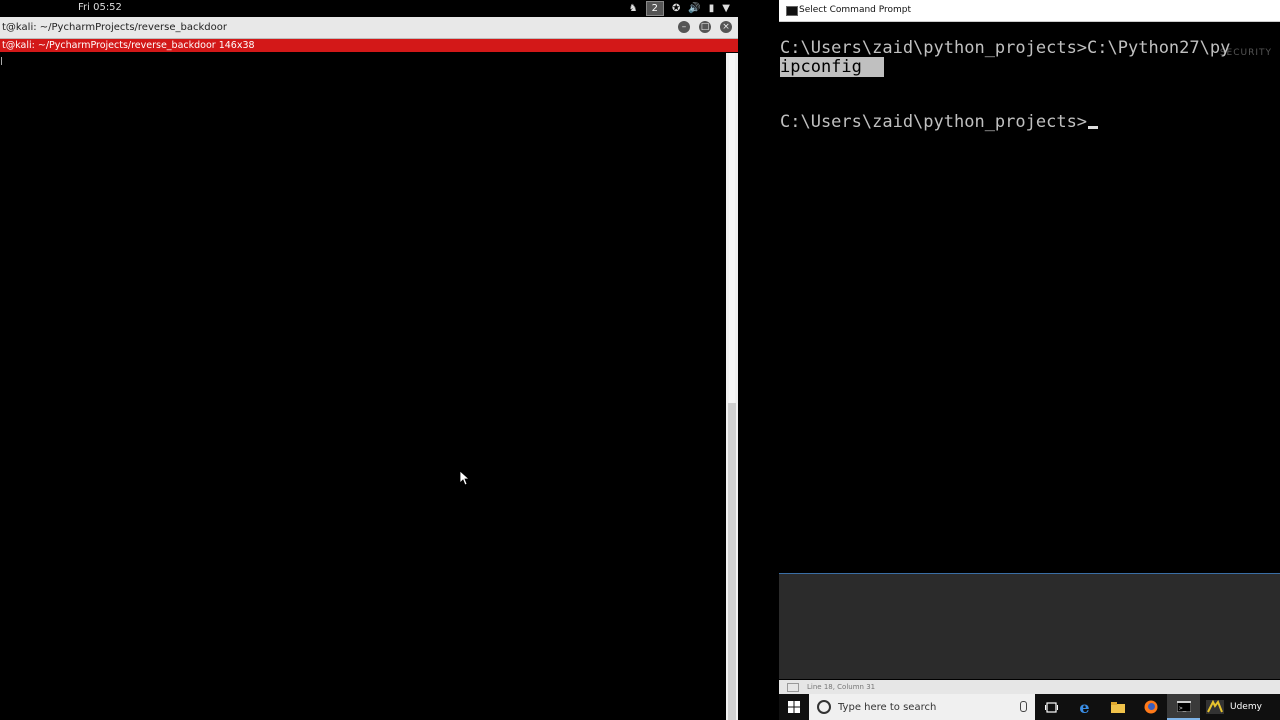 This screenshot has width=1280, height=720. I want to click on status-text: Line 18, Column 31, so click(841, 687).